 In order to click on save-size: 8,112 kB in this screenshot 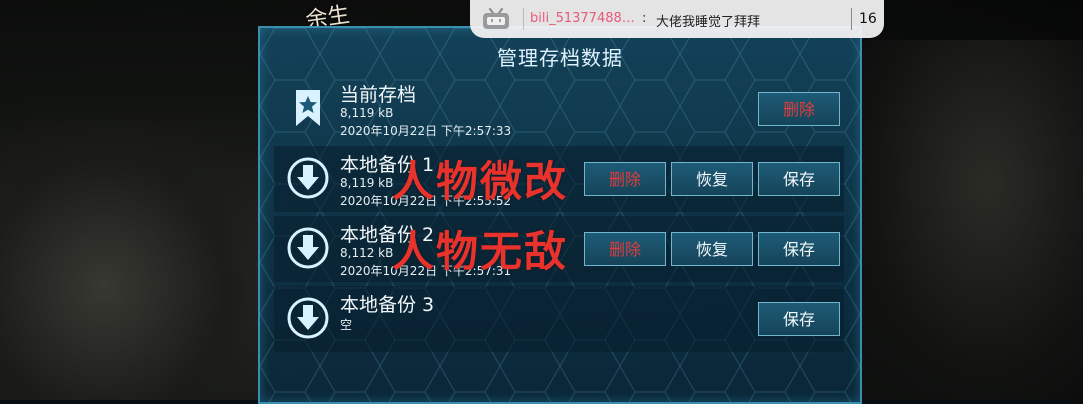, I will do `click(367, 253)`.